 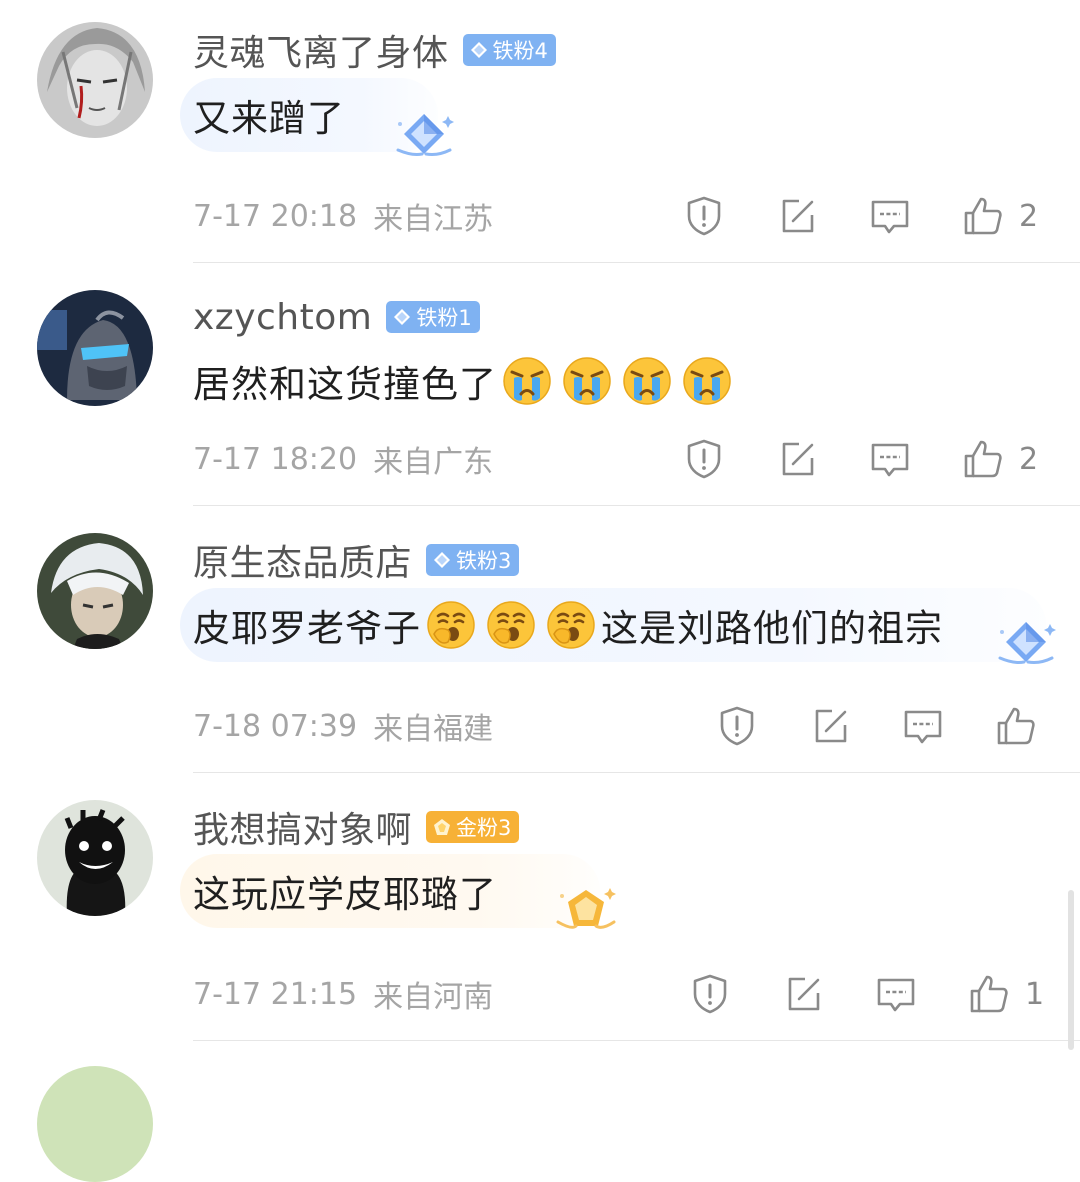 I want to click on comment-meta: 7-17 18:20 来自广东, so click(x=343, y=460).